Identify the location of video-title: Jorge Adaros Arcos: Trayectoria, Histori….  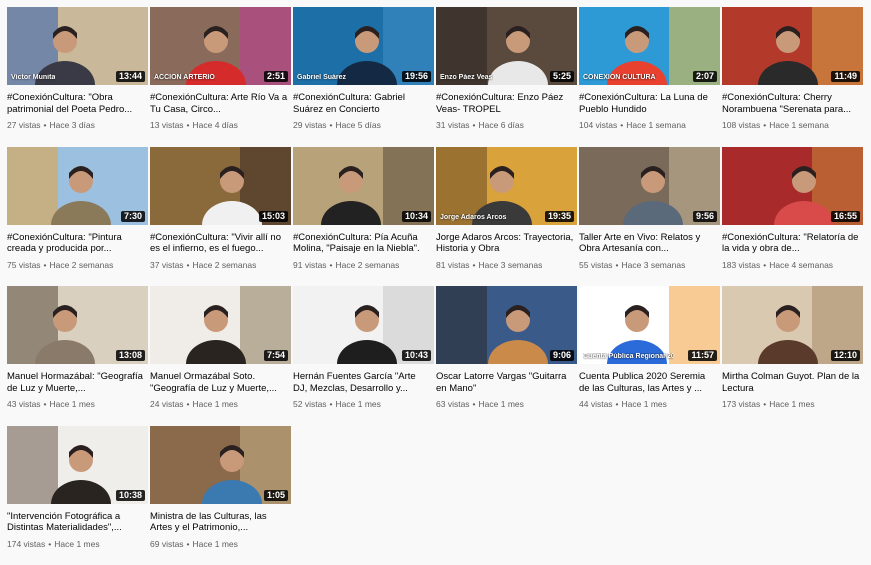
(505, 243).